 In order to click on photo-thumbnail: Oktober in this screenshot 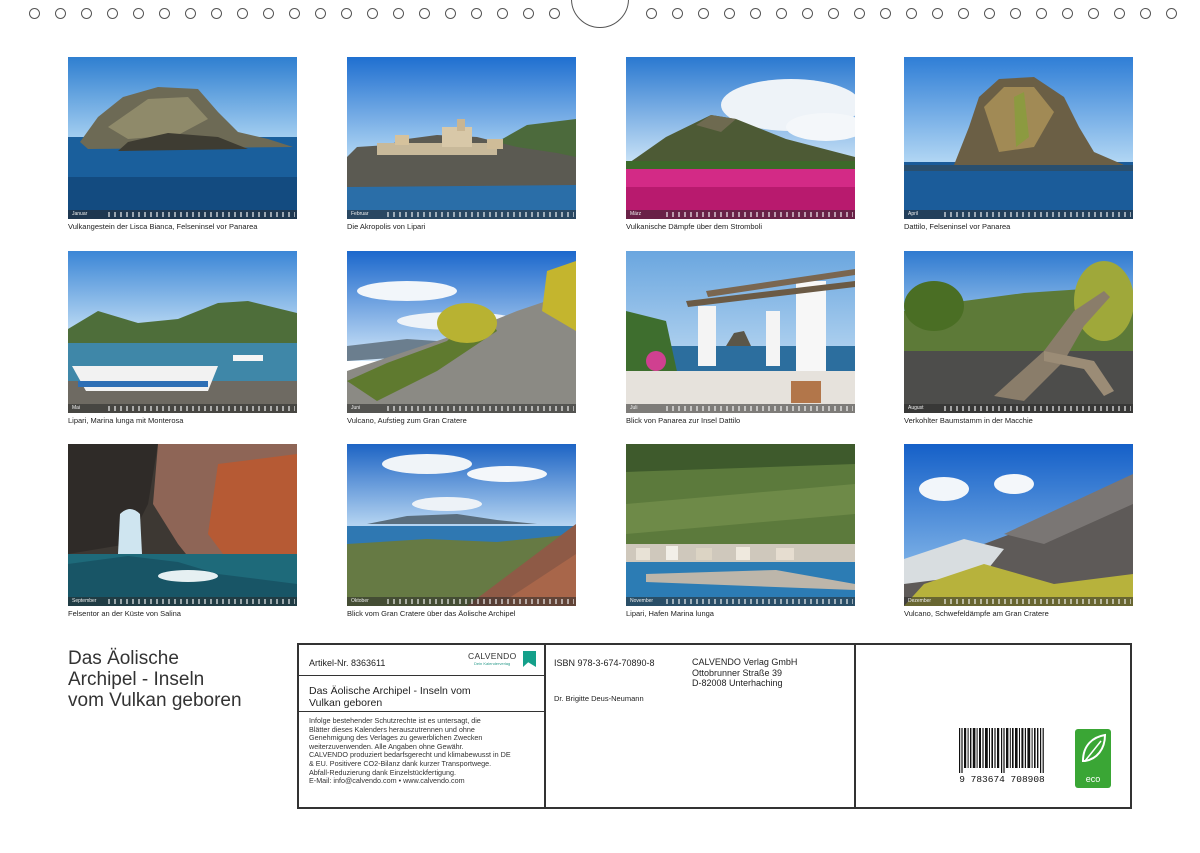, I will do `click(461, 525)`.